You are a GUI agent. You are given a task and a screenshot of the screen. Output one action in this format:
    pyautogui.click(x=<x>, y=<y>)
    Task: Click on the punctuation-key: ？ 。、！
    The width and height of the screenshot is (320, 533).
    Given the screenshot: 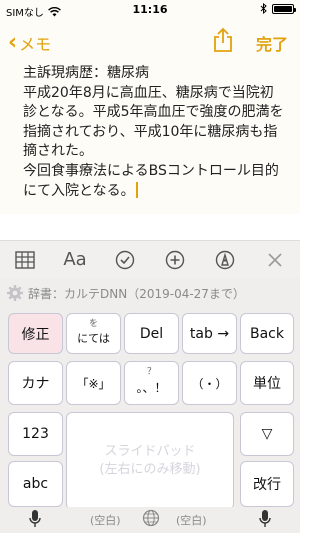 What is the action you would take?
    pyautogui.click(x=151, y=383)
    